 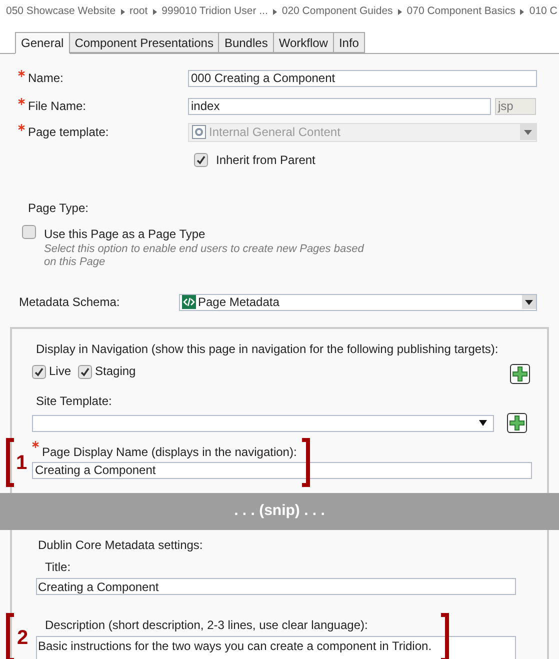 I want to click on section-heading: Page Type:, so click(x=58, y=208).